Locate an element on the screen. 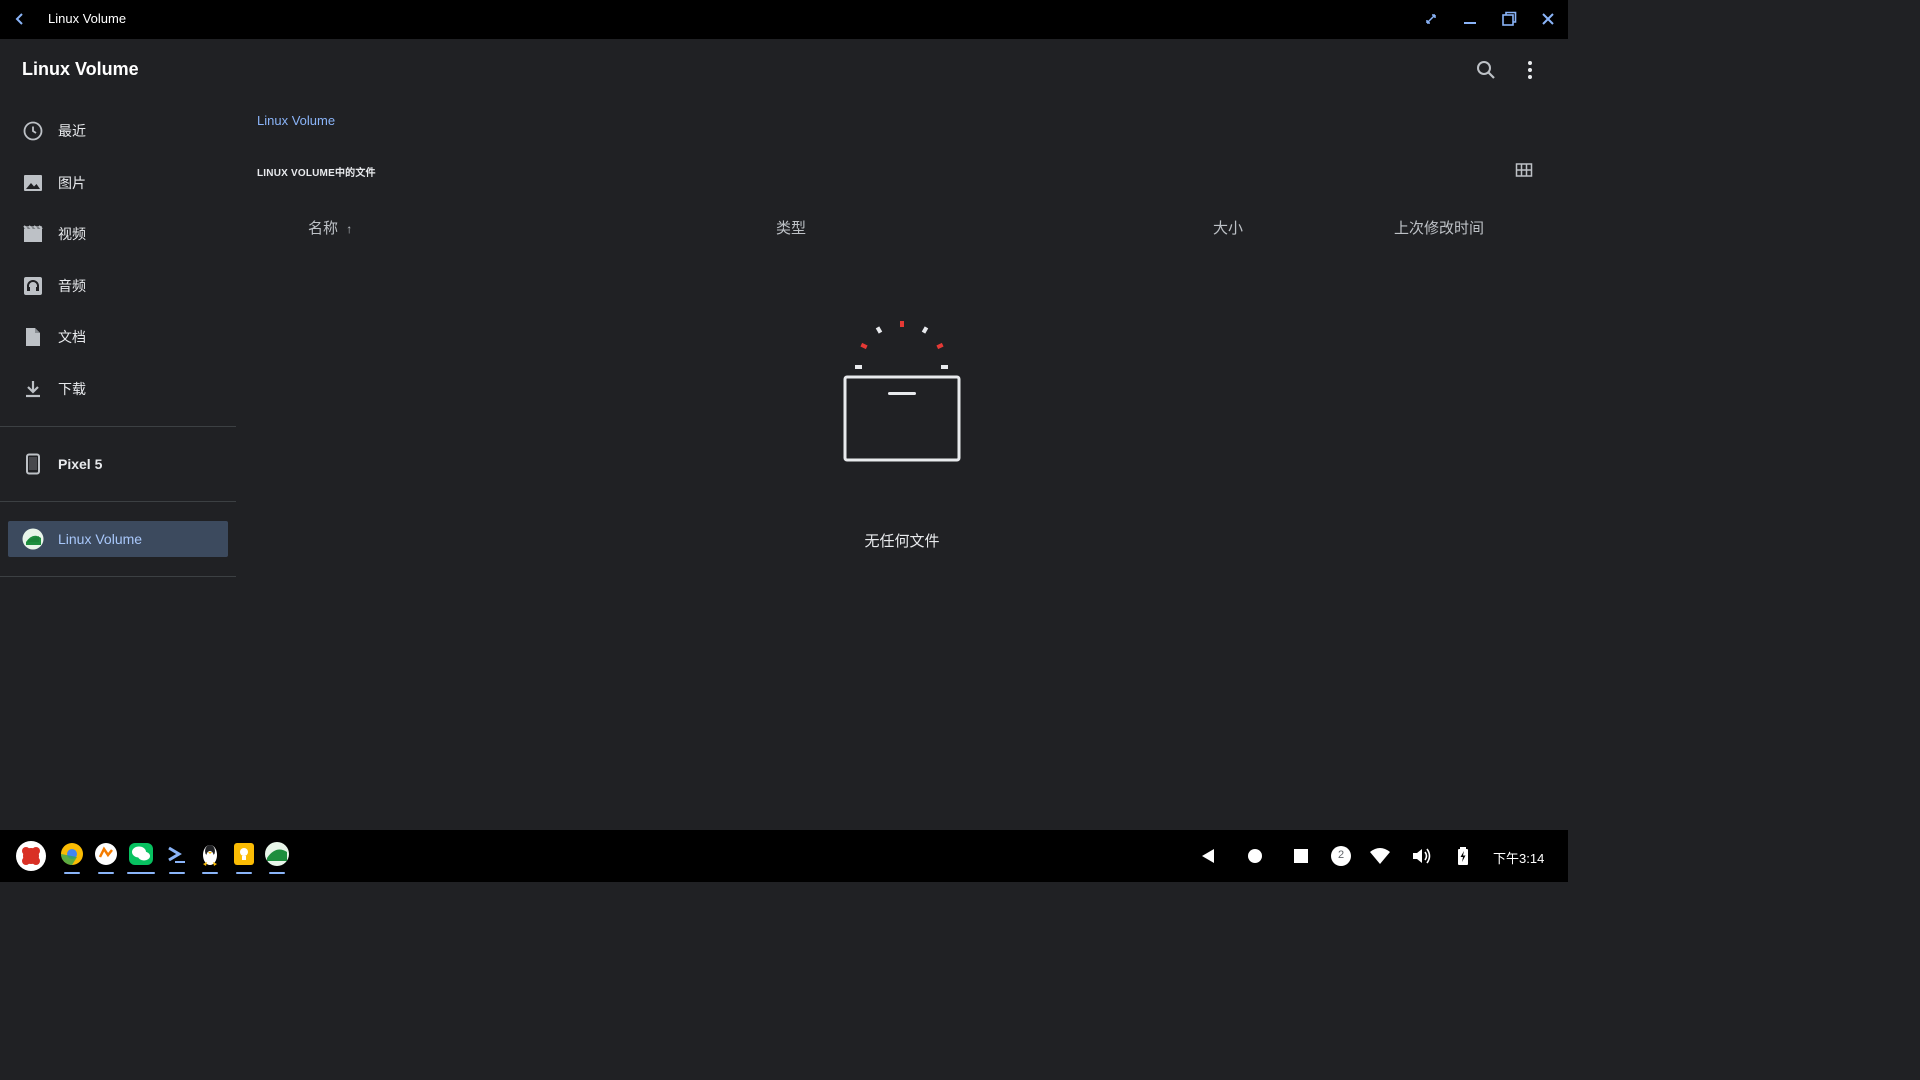  restore-icon is located at coordinates (1509, 19).